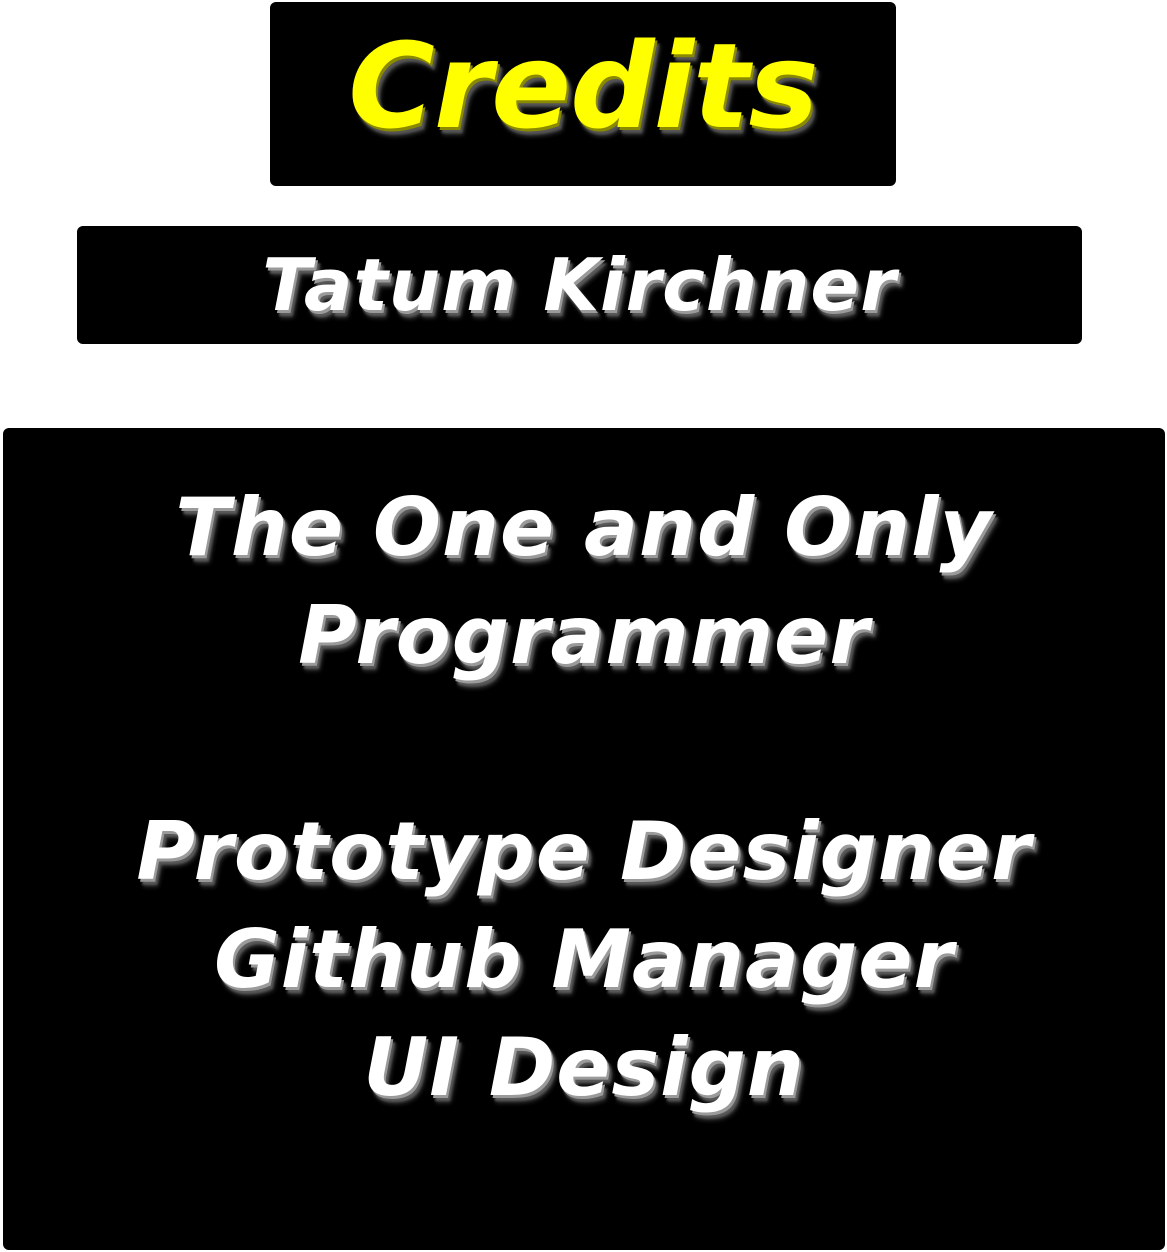 The width and height of the screenshot is (1167, 1252). I want to click on role-line: Prototype Designer, so click(584, 851).